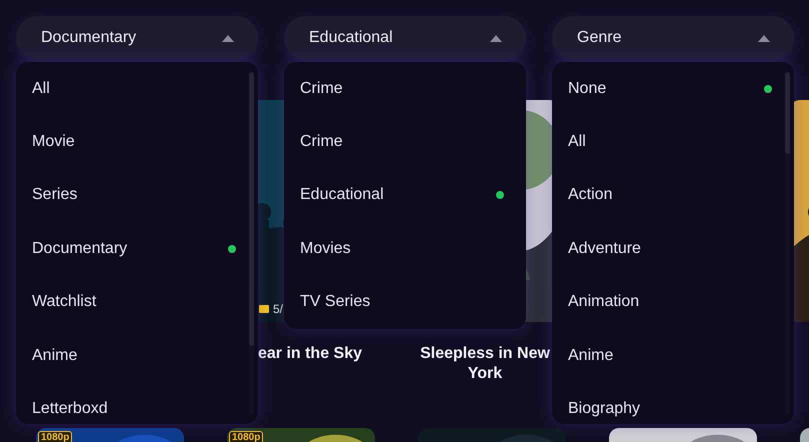  I want to click on dropdown-button: Genre, so click(673, 38).